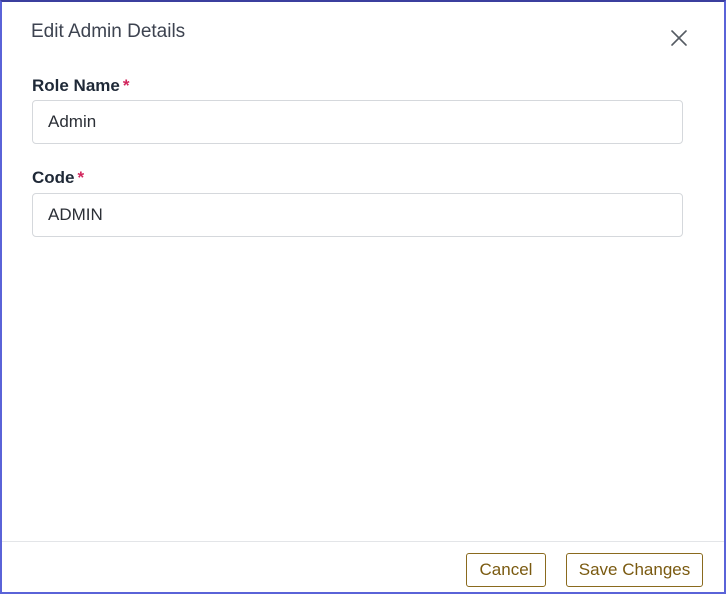  I want to click on code-label-text: Code, so click(53, 177).